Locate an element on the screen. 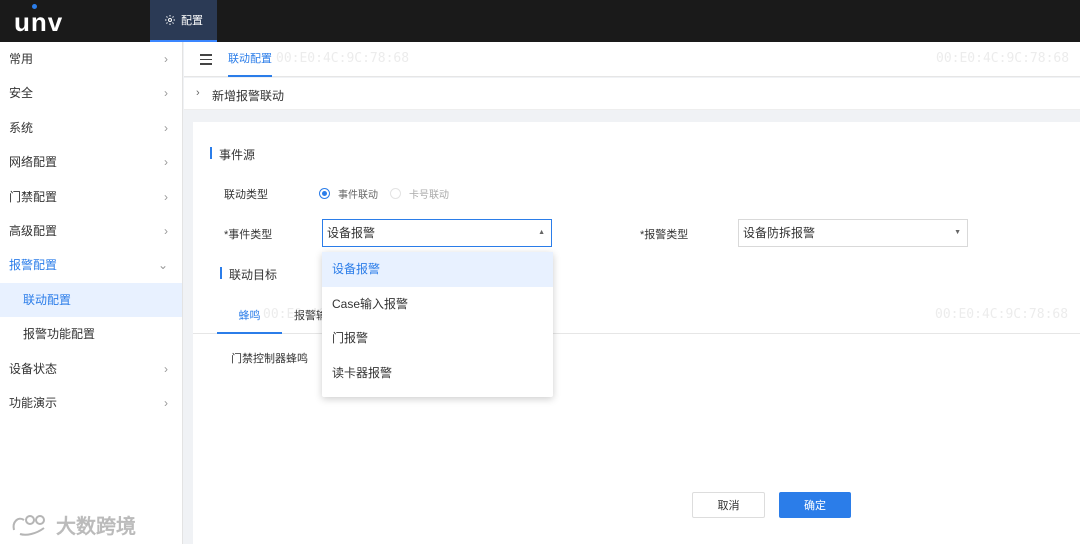 The height and width of the screenshot is (544, 1080). sidebar-item-advanced: 高级配置 › is located at coordinates (91, 231).